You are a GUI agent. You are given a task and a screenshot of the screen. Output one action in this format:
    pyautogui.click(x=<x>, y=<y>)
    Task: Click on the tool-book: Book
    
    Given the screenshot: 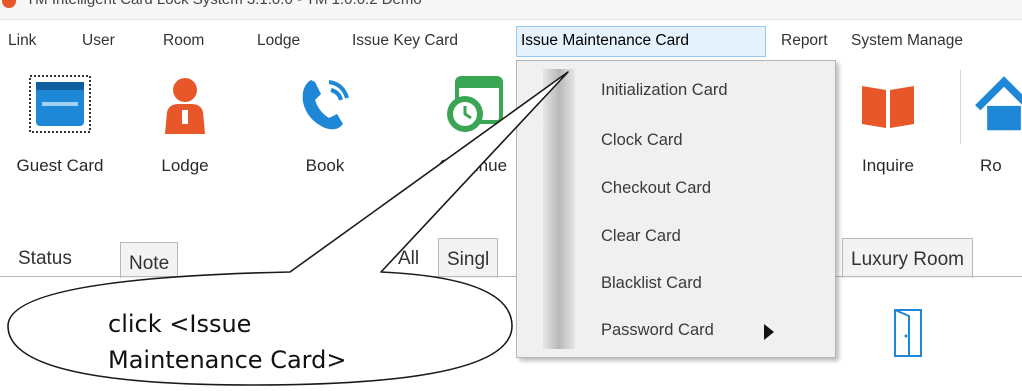 What is the action you would take?
    pyautogui.click(x=325, y=122)
    